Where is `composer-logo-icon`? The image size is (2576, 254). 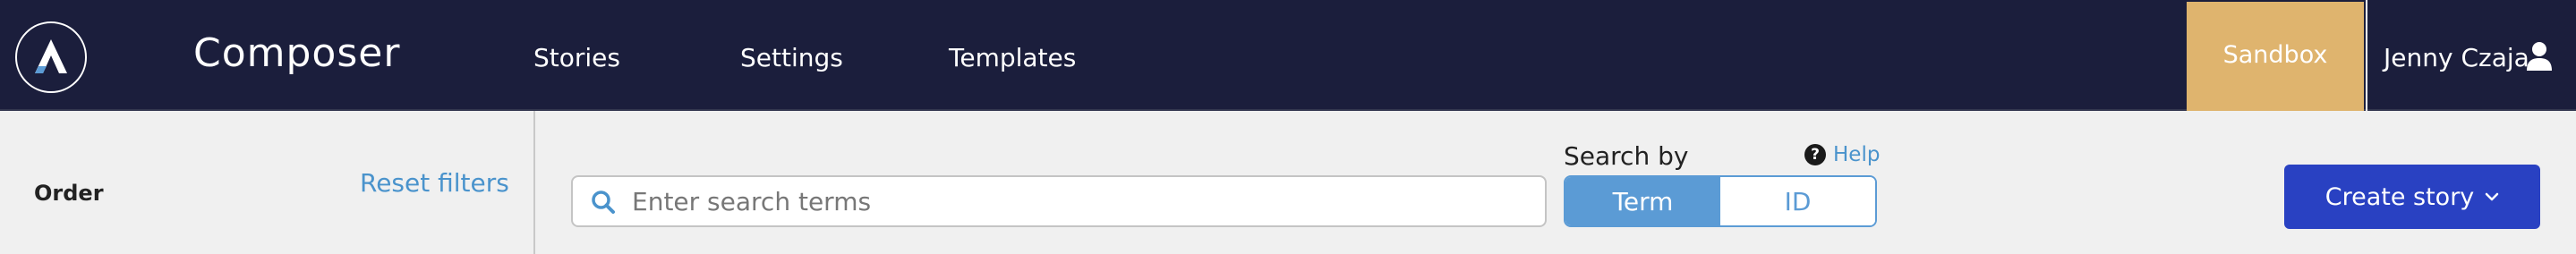 composer-logo-icon is located at coordinates (51, 57).